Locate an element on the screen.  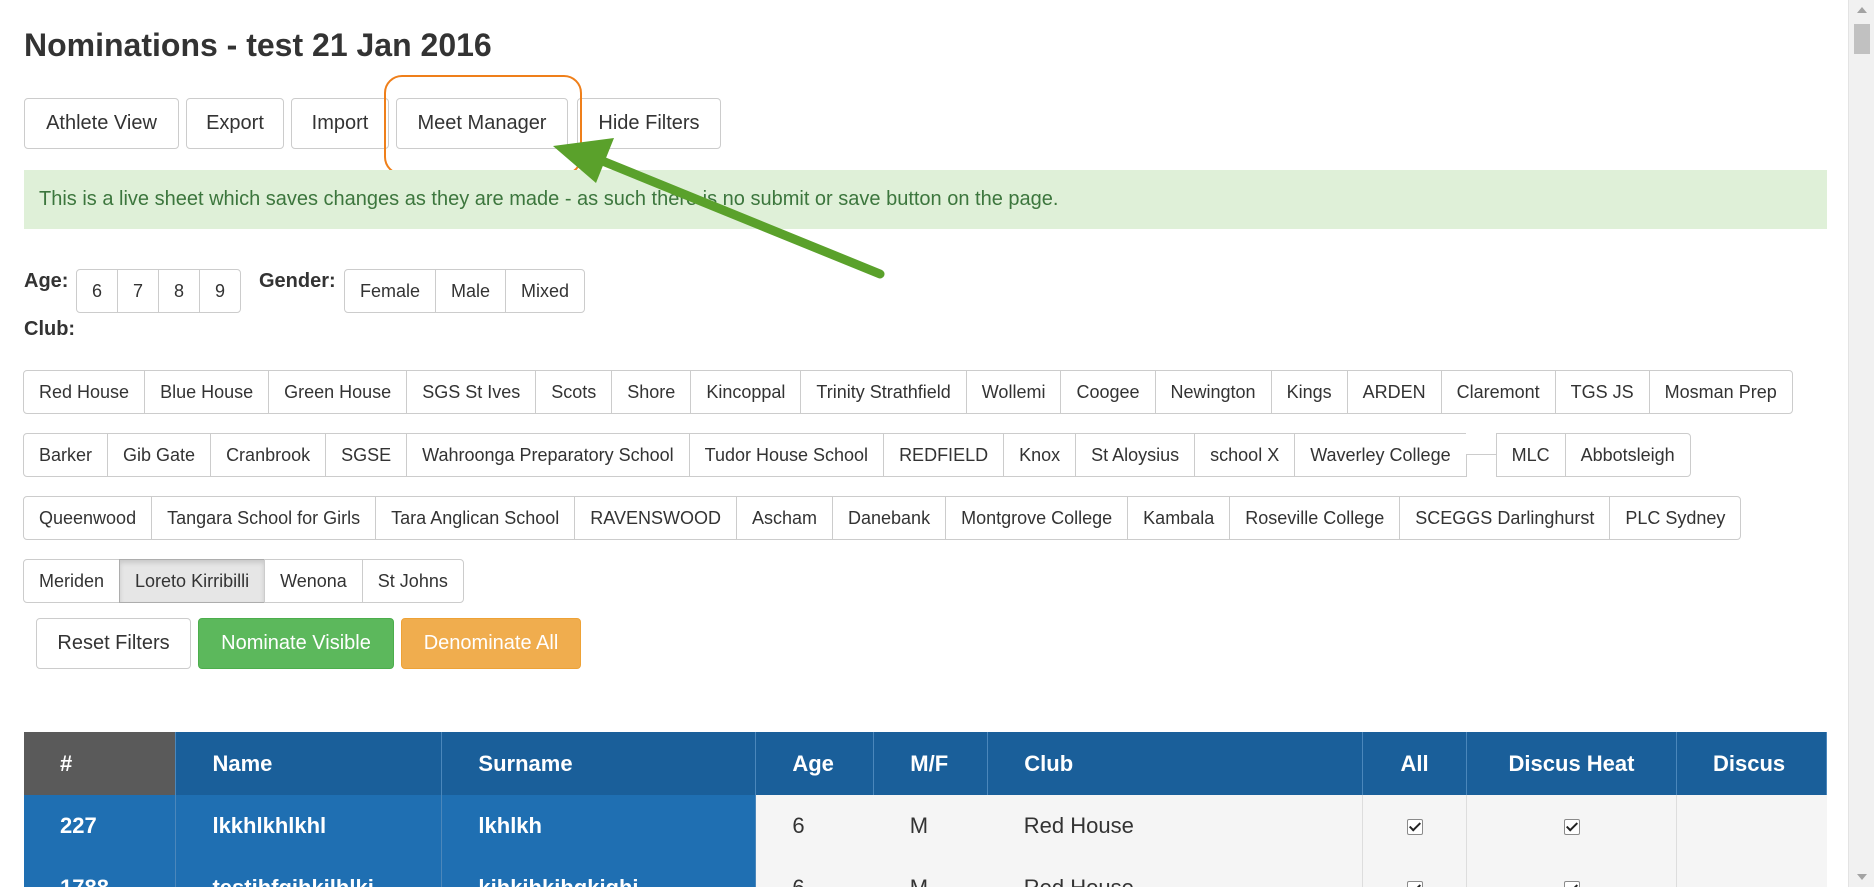
row-all-cell is located at coordinates (1415, 826).